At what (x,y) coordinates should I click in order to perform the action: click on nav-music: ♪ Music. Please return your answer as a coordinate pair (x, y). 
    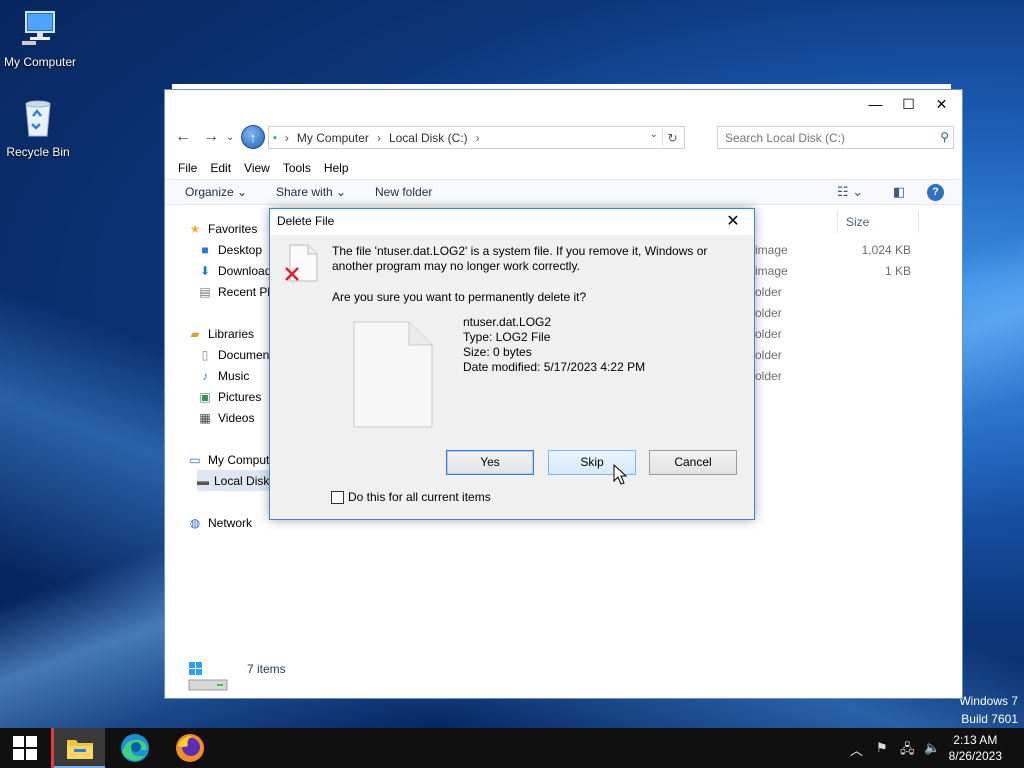
    Looking at the image, I should click on (223, 375).